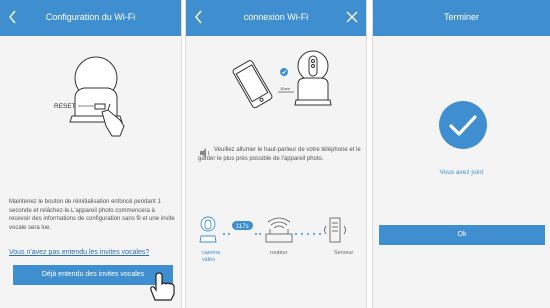  I want to click on reset-label: RESET, so click(65, 106).